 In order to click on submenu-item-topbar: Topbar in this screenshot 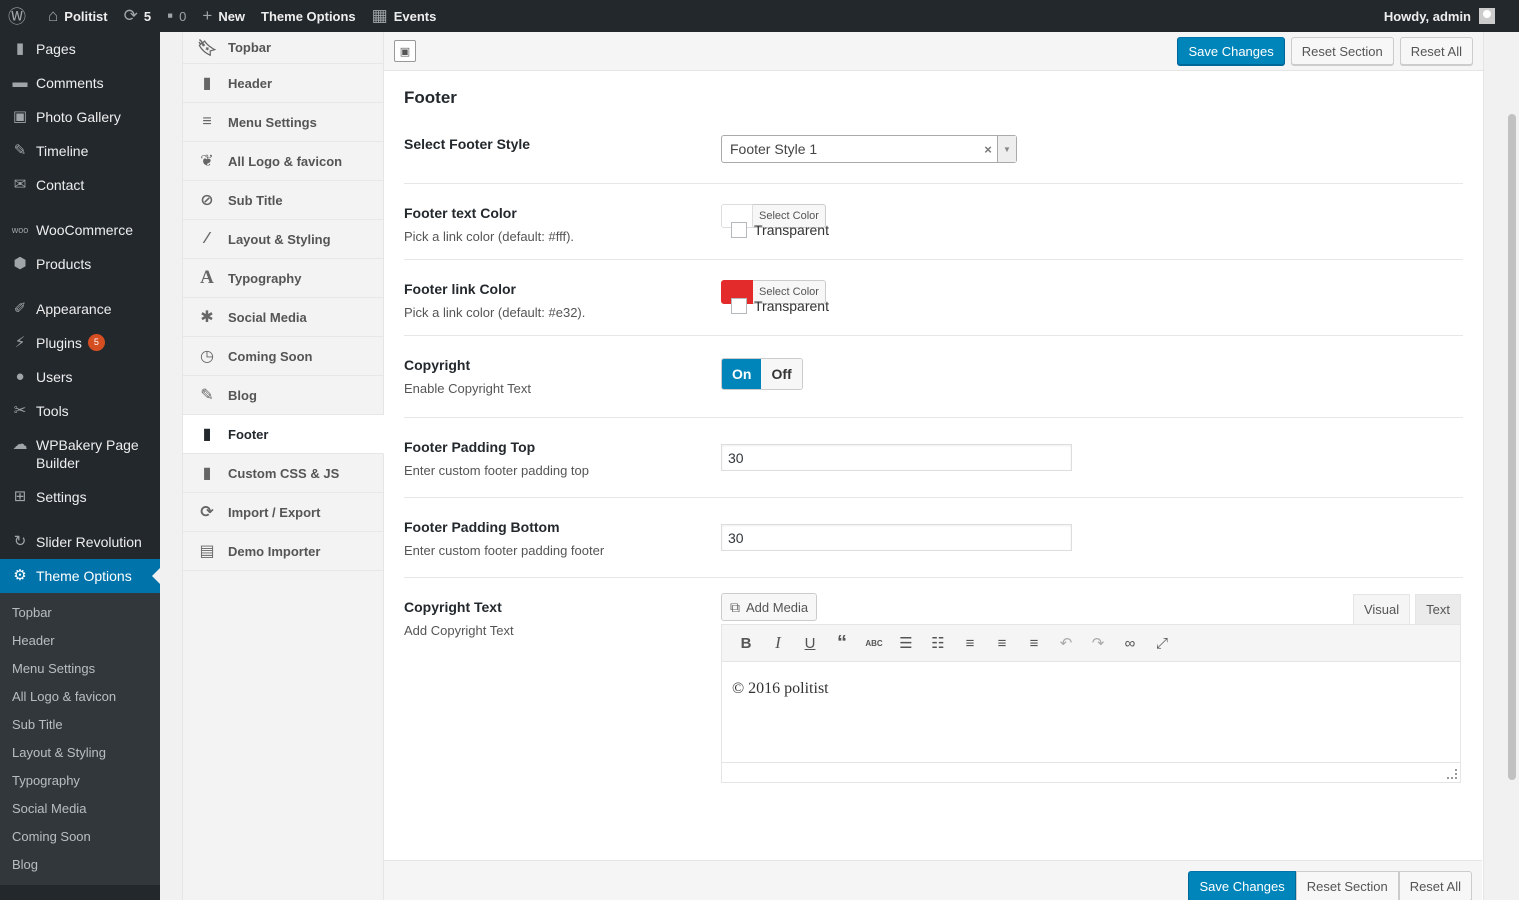, I will do `click(80, 613)`.